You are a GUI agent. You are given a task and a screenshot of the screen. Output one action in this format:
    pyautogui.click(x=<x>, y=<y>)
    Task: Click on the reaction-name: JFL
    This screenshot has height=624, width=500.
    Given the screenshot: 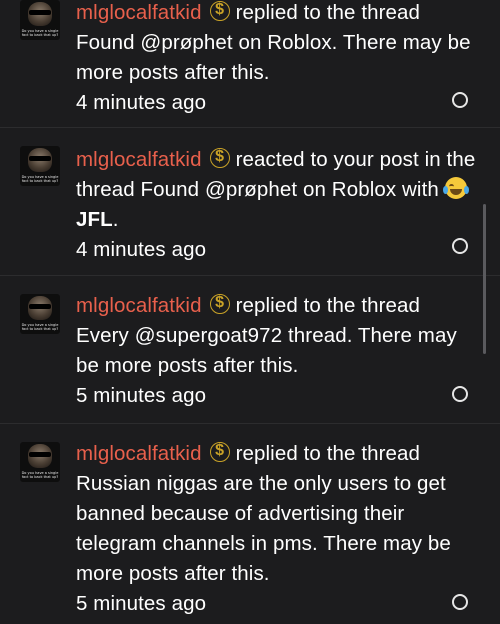 What is the action you would take?
    pyautogui.click(x=94, y=219)
    